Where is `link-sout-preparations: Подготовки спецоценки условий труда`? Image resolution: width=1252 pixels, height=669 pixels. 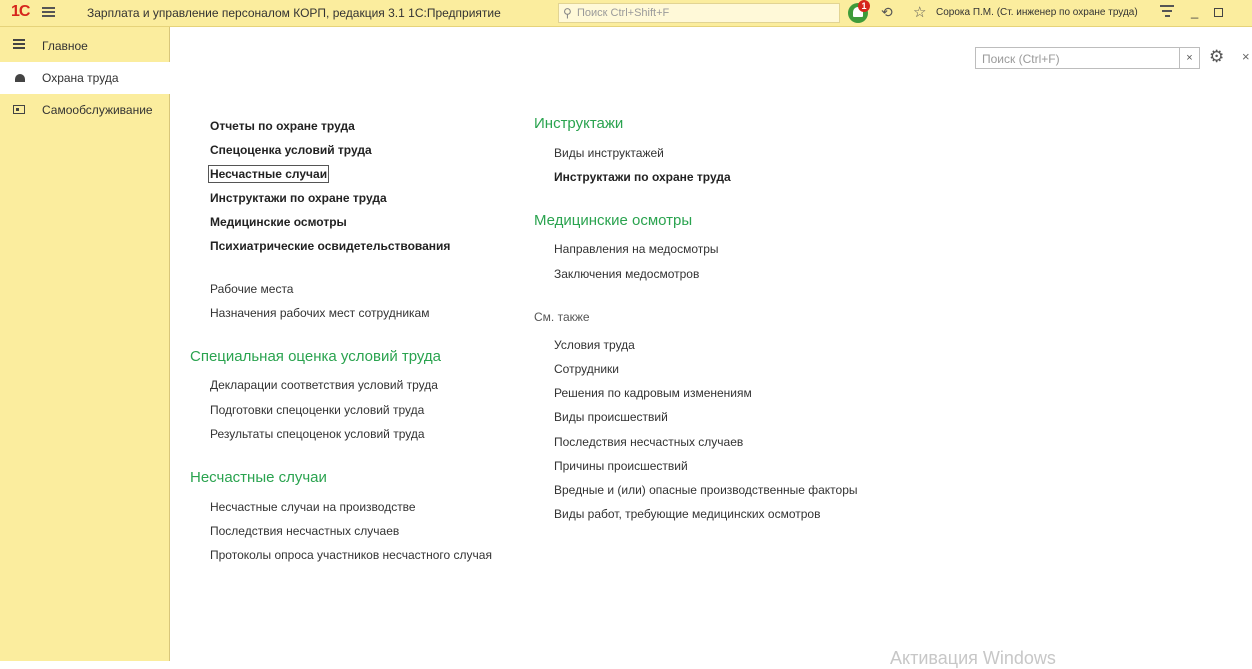
link-sout-preparations: Подготовки спецоценки условий труда is located at coordinates (317, 410).